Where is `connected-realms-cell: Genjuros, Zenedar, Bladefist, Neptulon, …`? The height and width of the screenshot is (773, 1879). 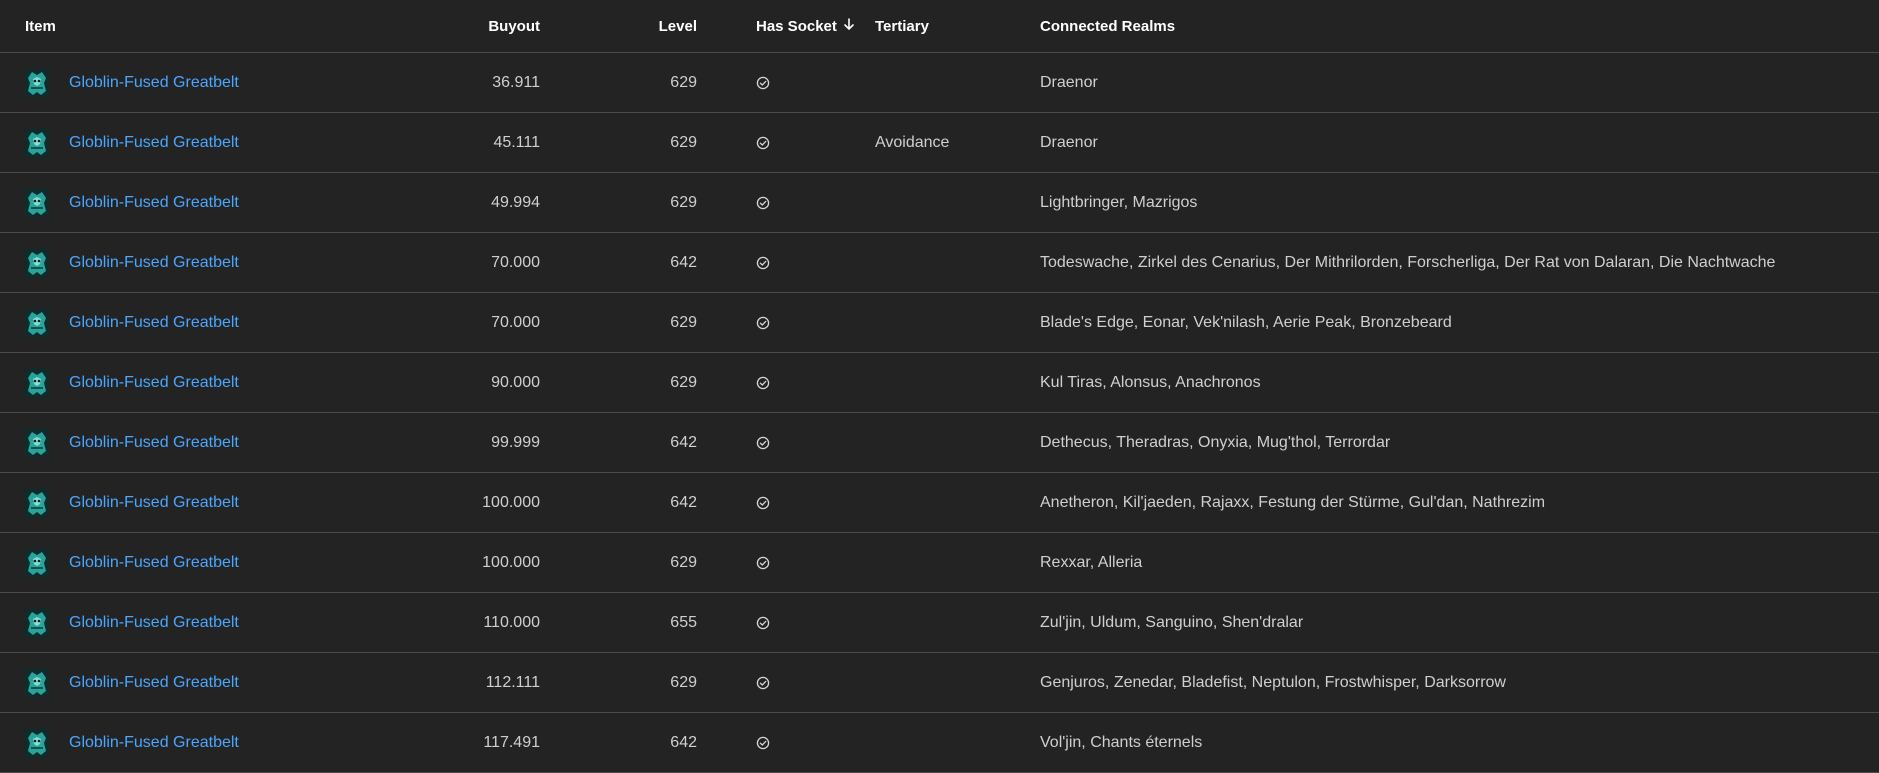
connected-realms-cell: Genjuros, Zenedar, Bladefist, Neptulon, … is located at coordinates (1273, 682).